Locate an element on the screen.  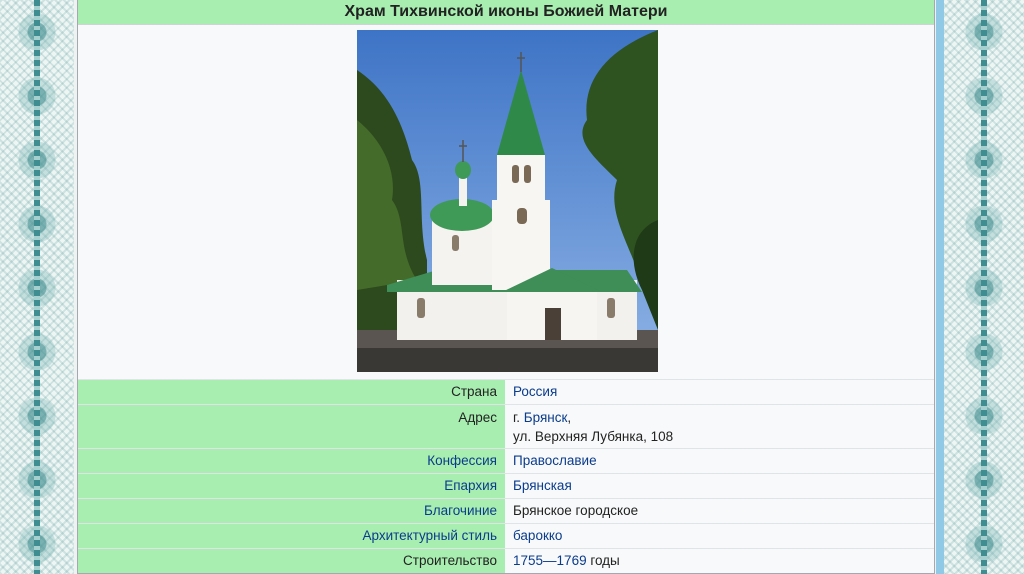
address-comma: , is located at coordinates (569, 417).